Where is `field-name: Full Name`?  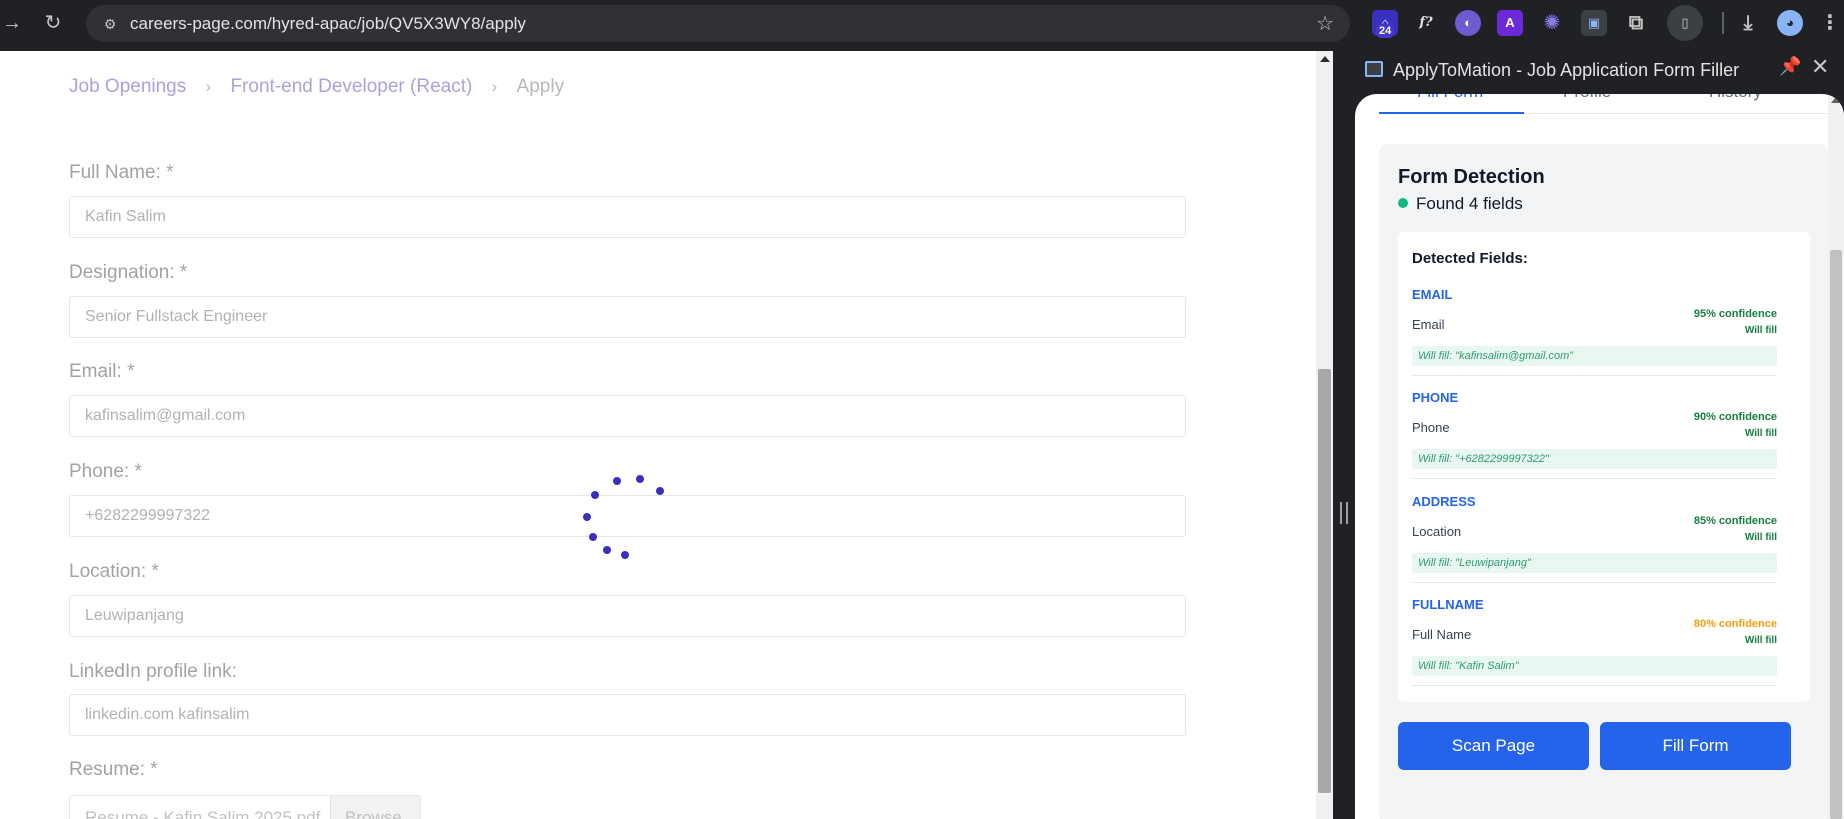 field-name: Full Name is located at coordinates (1442, 634).